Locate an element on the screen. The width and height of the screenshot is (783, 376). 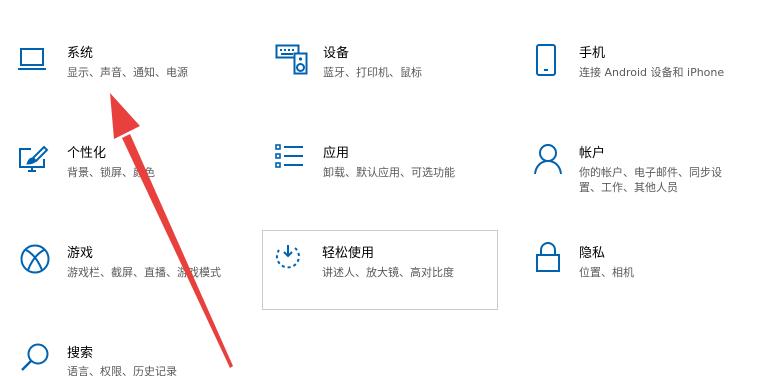
tile-privacy-title: 隐私 is located at coordinates (592, 253).